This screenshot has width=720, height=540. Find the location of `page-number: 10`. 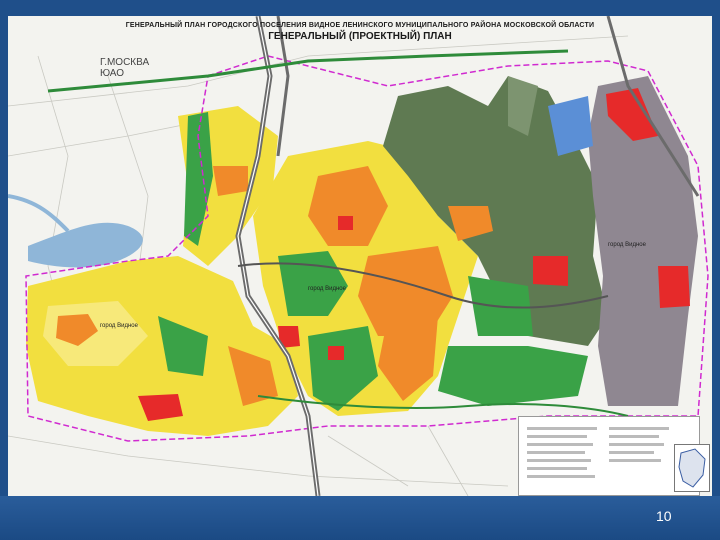

page-number: 10 is located at coordinates (664, 516).